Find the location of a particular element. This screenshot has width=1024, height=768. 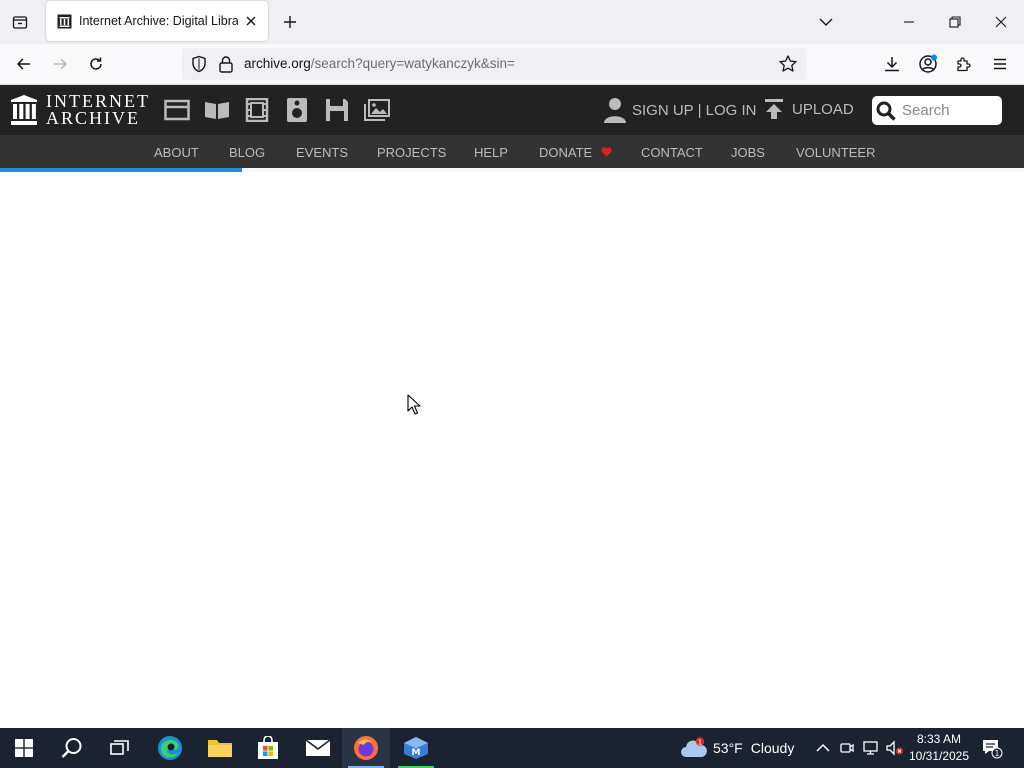

logo-line-archive: ARCHIVE is located at coordinates (93, 118).